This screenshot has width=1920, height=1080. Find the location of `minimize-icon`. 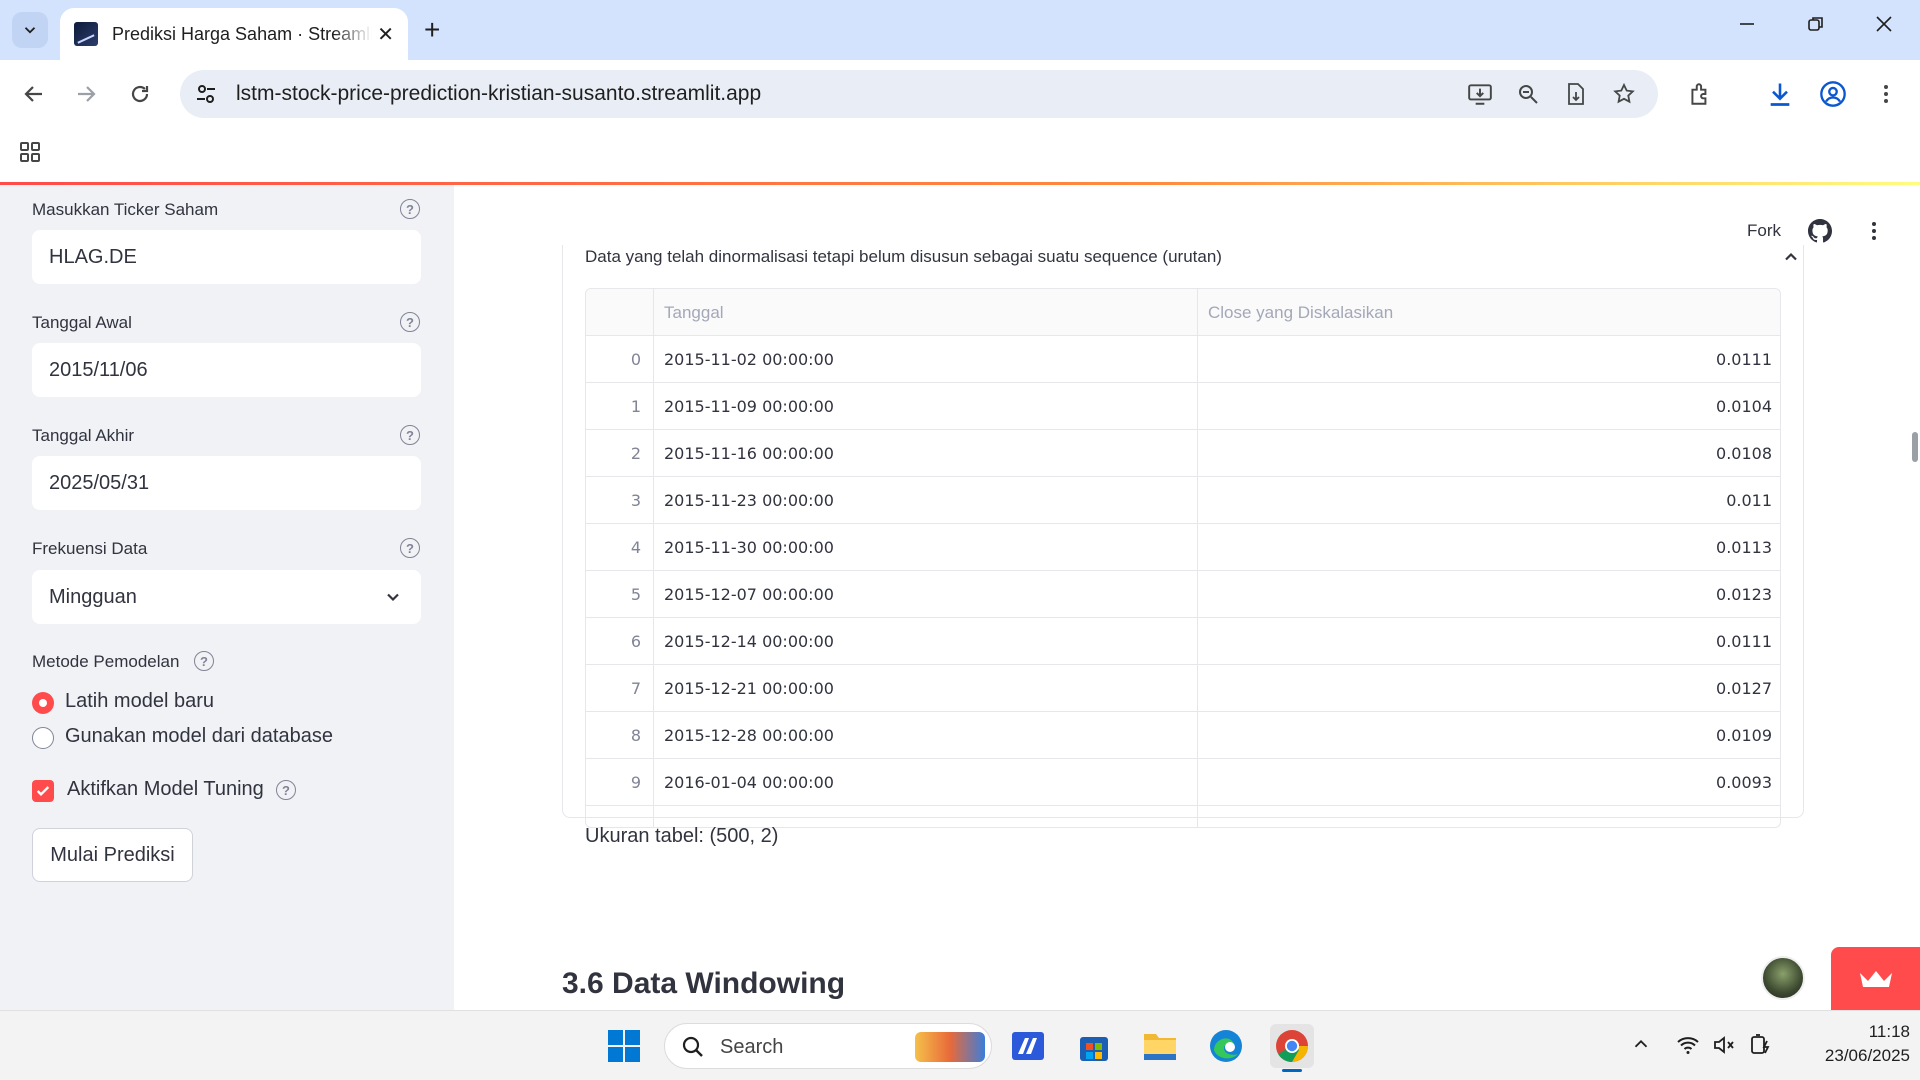

minimize-icon is located at coordinates (1747, 27).